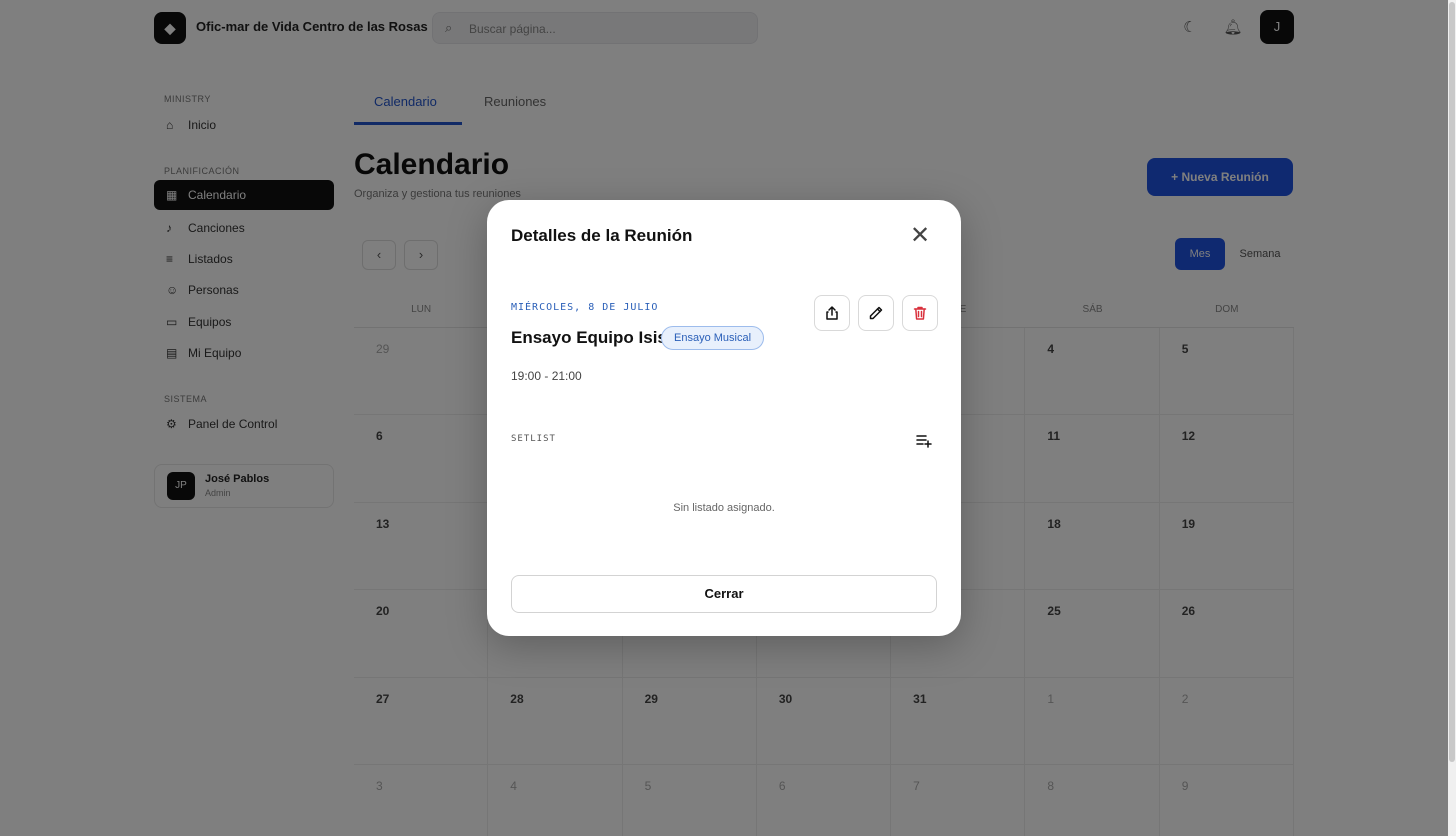 Image resolution: width=1456 pixels, height=836 pixels. Describe the element at coordinates (533, 439) in the screenshot. I see `setlist-label: SETLIST` at that location.